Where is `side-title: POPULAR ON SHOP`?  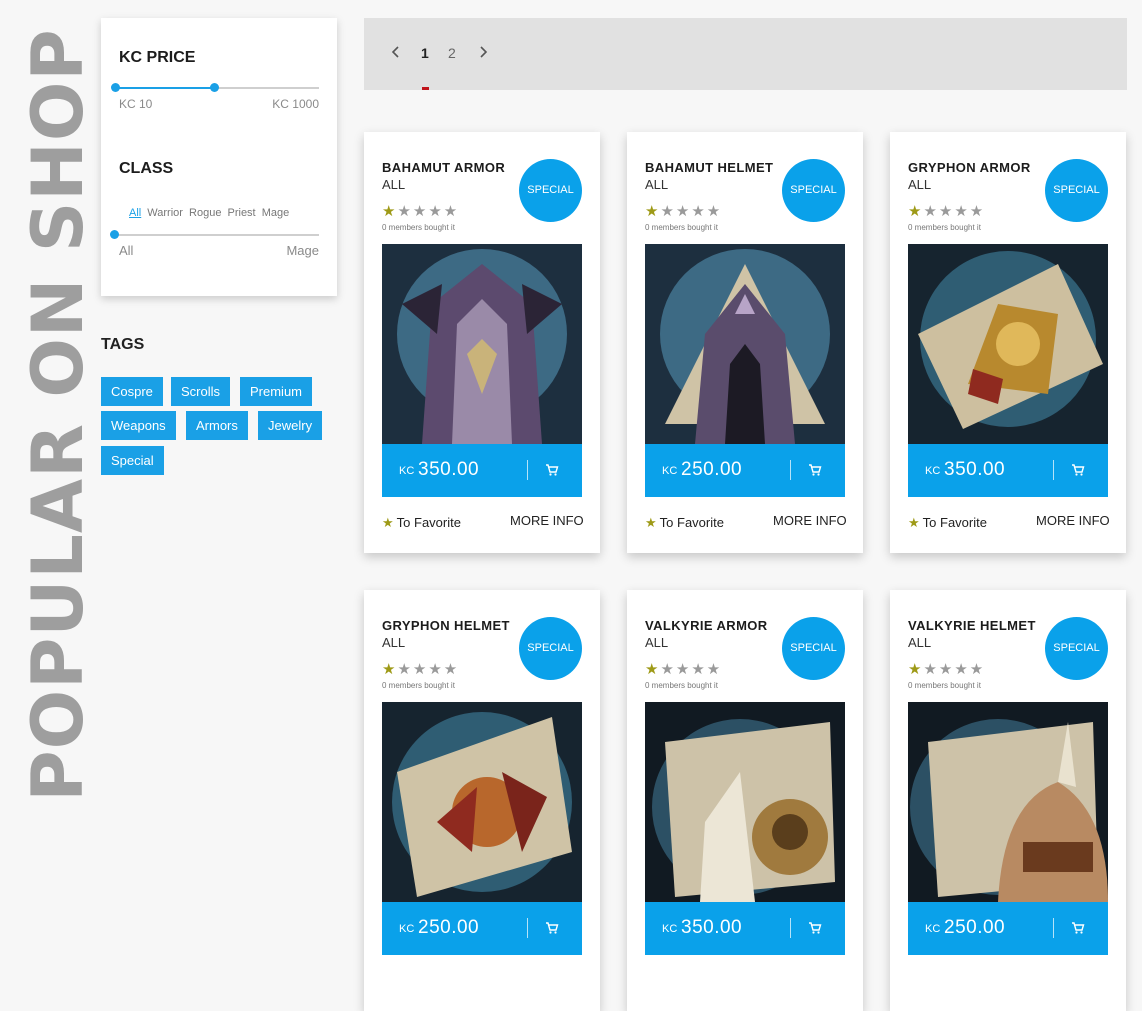 side-title: POPULAR ON SHOP is located at coordinates (58, 415).